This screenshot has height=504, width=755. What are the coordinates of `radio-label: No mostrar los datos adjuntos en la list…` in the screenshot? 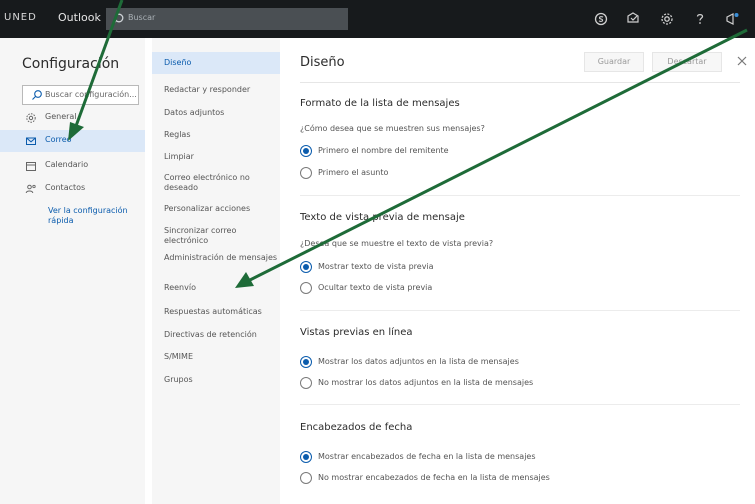 It's located at (426, 382).